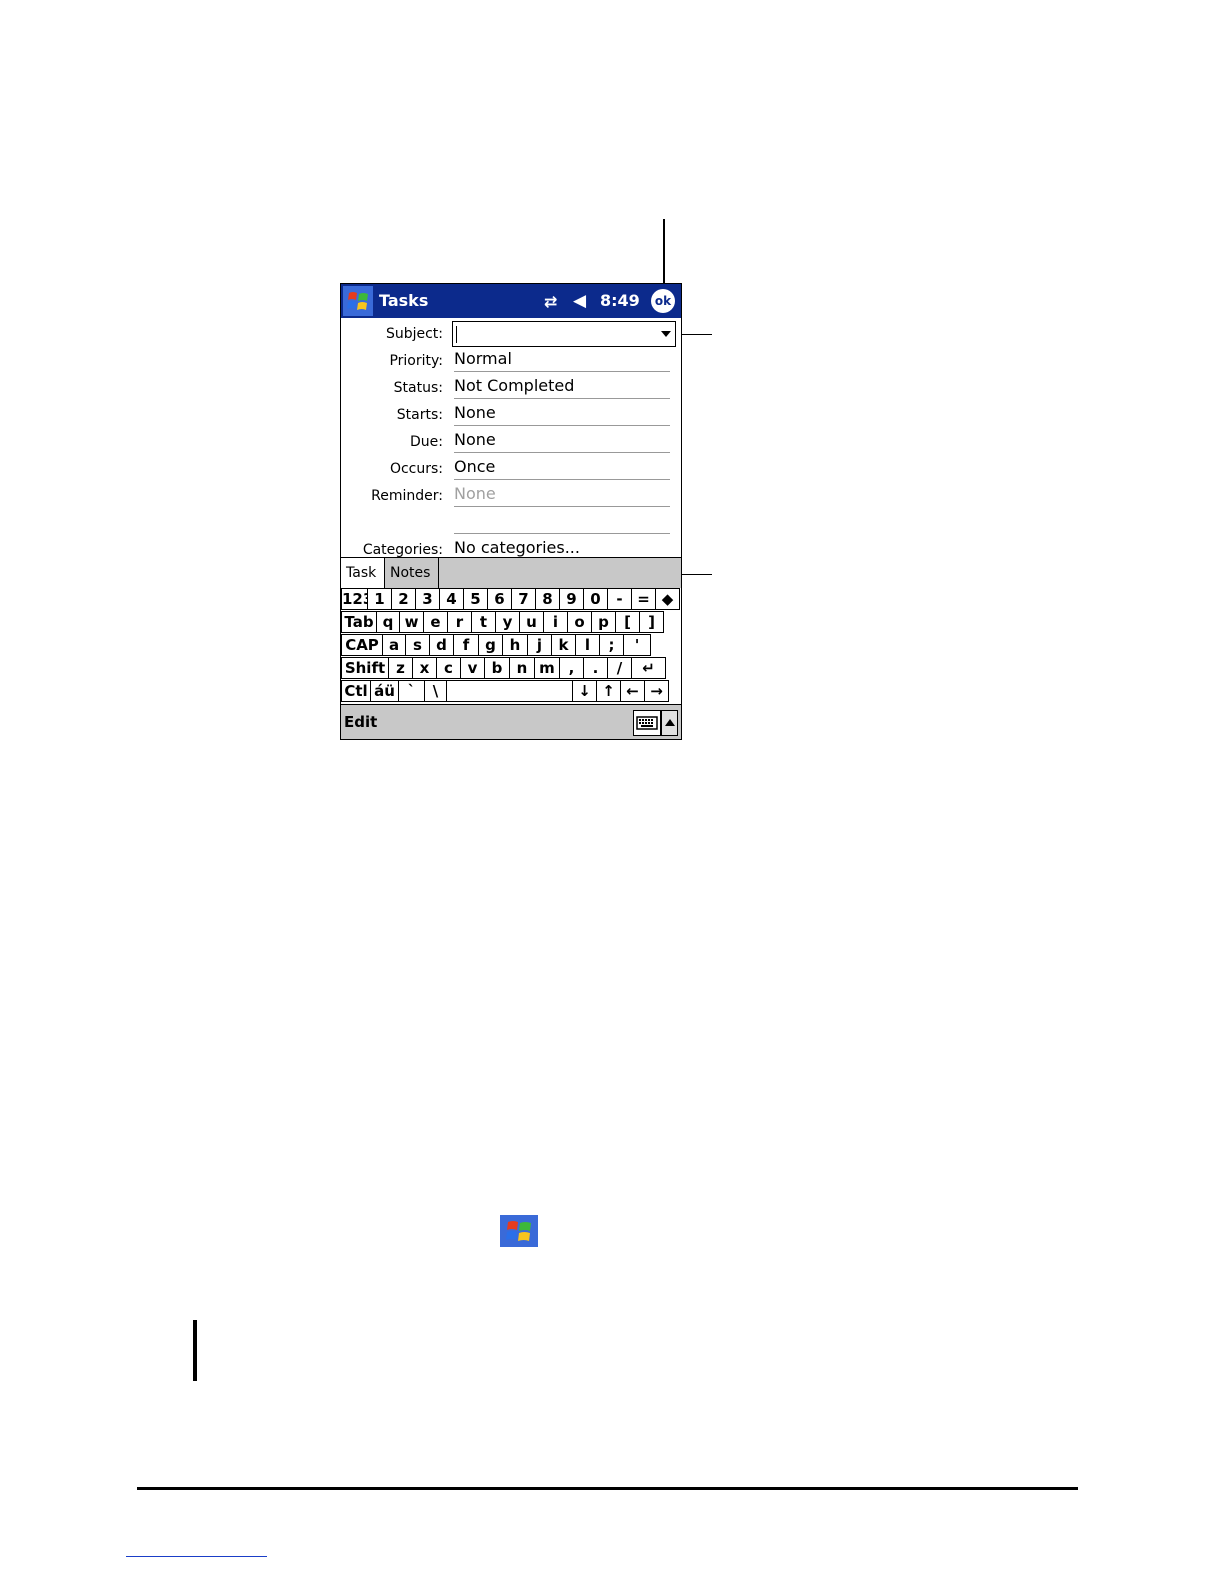 The image size is (1224, 1584). I want to click on keyboard-key: a, so click(394, 645).